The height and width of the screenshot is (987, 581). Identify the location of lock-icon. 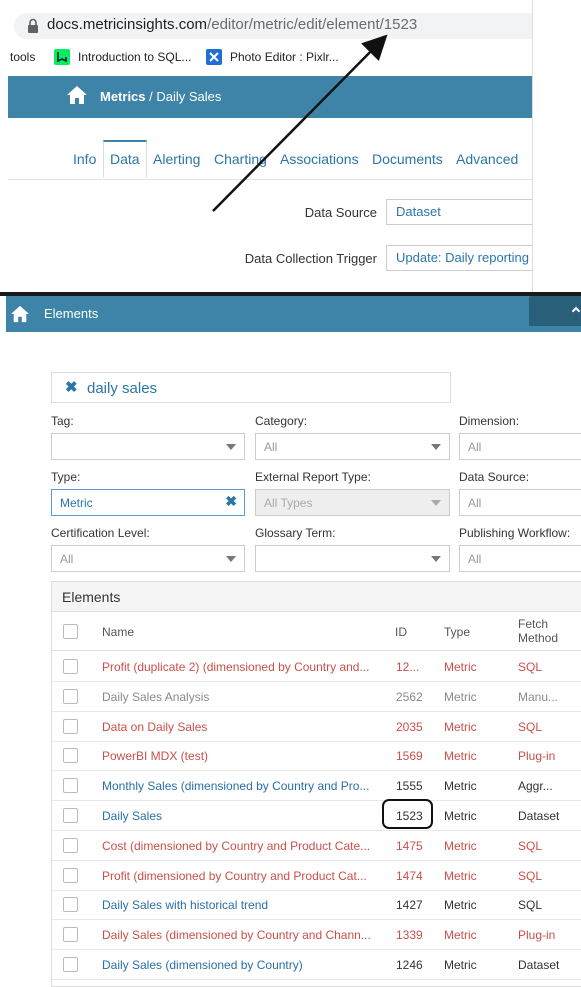
(33, 25).